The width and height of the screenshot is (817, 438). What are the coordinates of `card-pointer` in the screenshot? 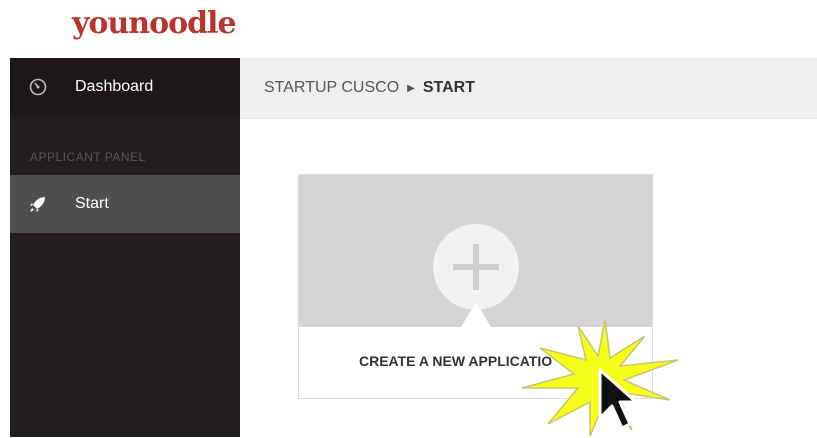 It's located at (476, 314).